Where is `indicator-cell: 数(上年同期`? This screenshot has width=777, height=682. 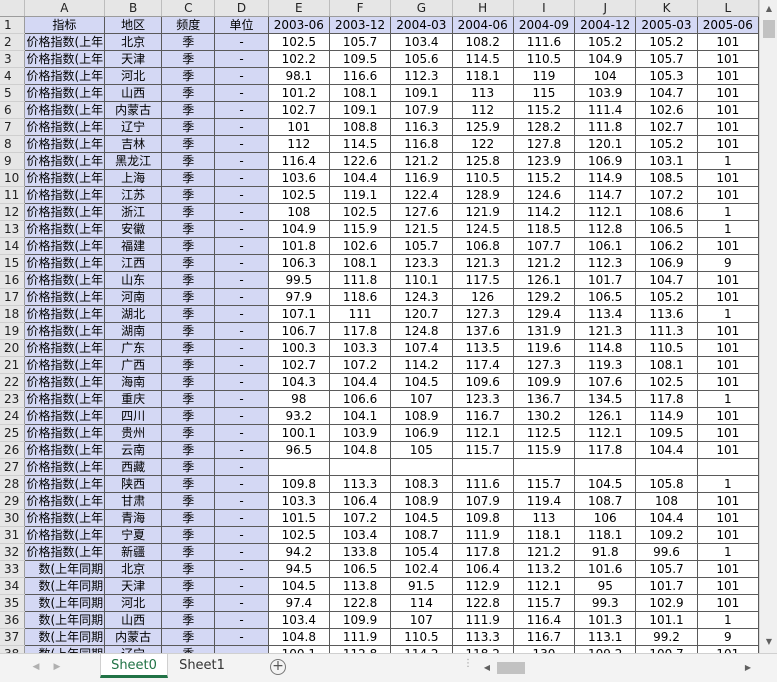
indicator-cell: 数(上年同期 is located at coordinates (65, 586).